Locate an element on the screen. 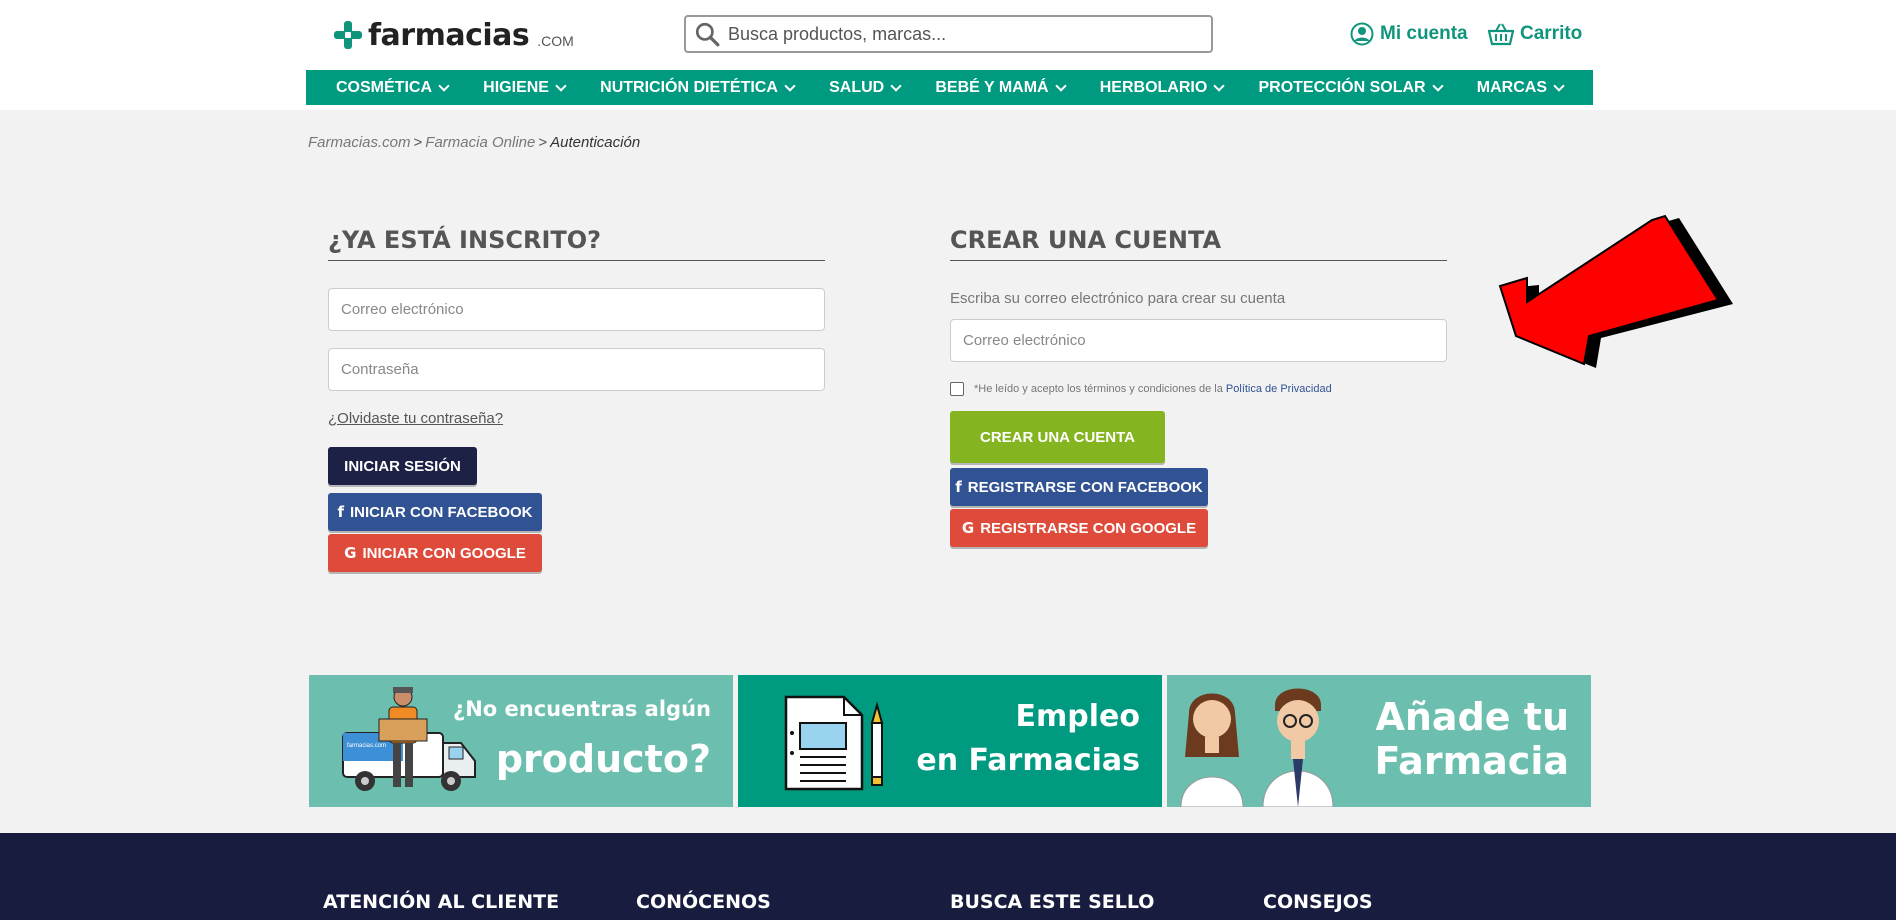  nav-item-label: BEBÉ Y MAMÁ is located at coordinates (992, 87).